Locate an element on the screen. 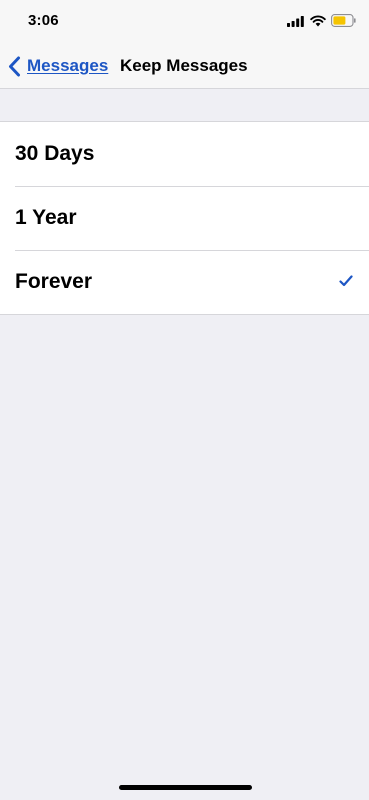 This screenshot has height=800, width=369. option-label: 1 Year is located at coordinates (46, 217).